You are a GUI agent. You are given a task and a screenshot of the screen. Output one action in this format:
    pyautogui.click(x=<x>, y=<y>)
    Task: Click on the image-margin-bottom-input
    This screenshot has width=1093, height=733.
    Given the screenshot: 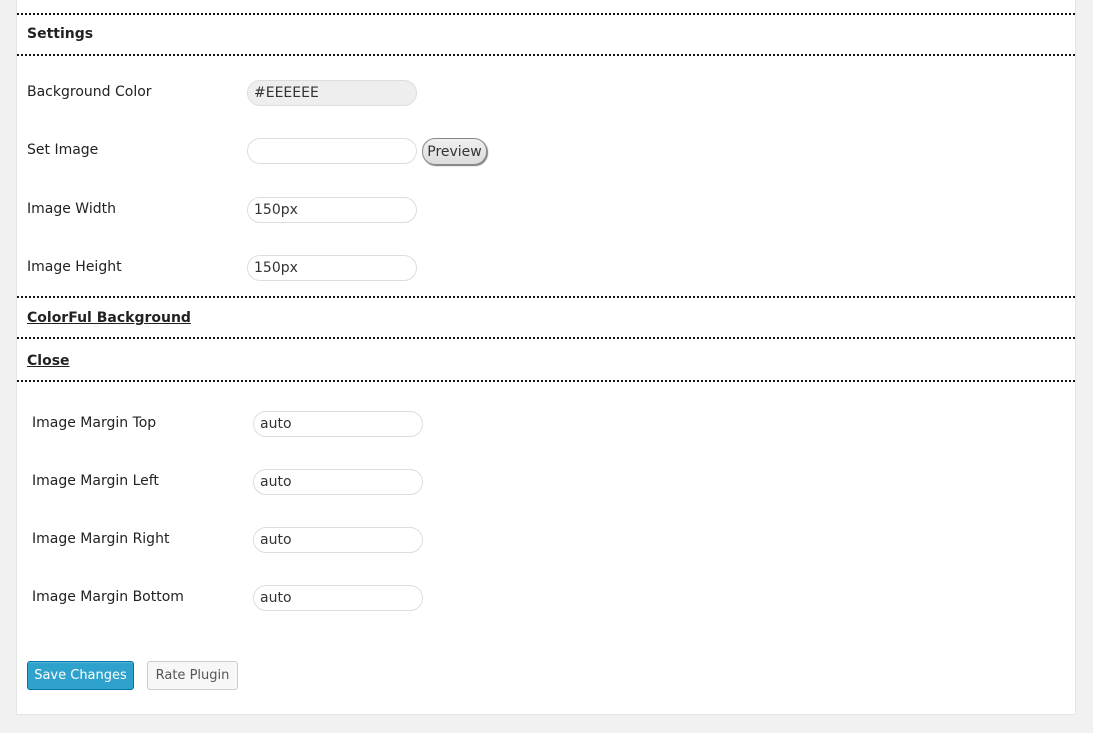 What is the action you would take?
    pyautogui.click(x=338, y=598)
    